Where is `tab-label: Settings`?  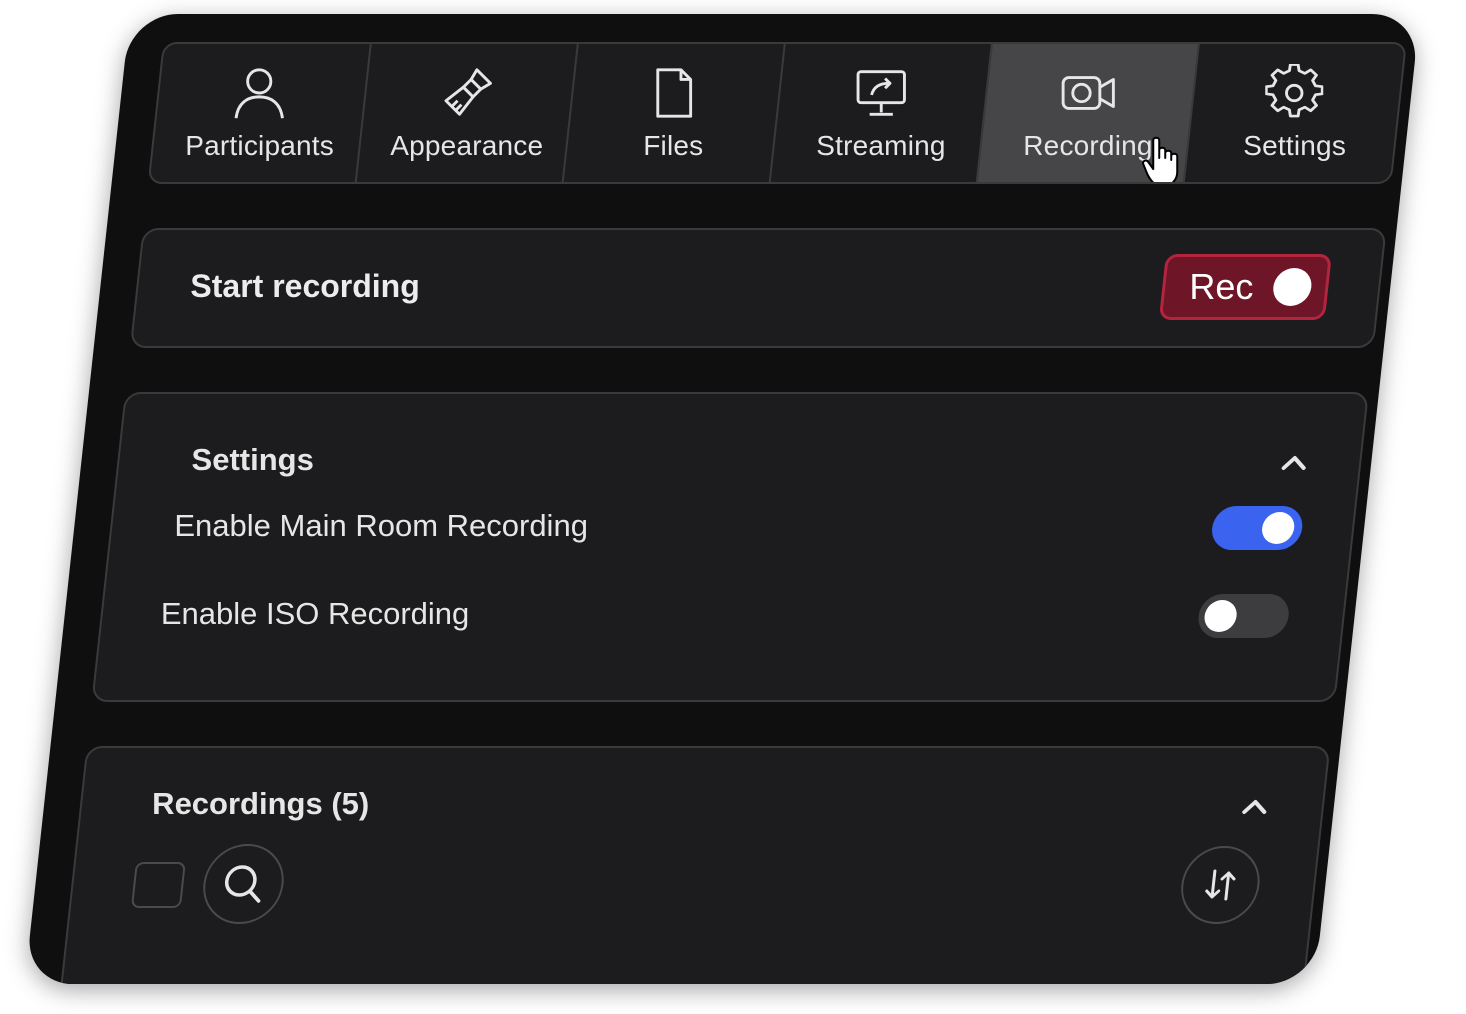 tab-label: Settings is located at coordinates (1295, 145).